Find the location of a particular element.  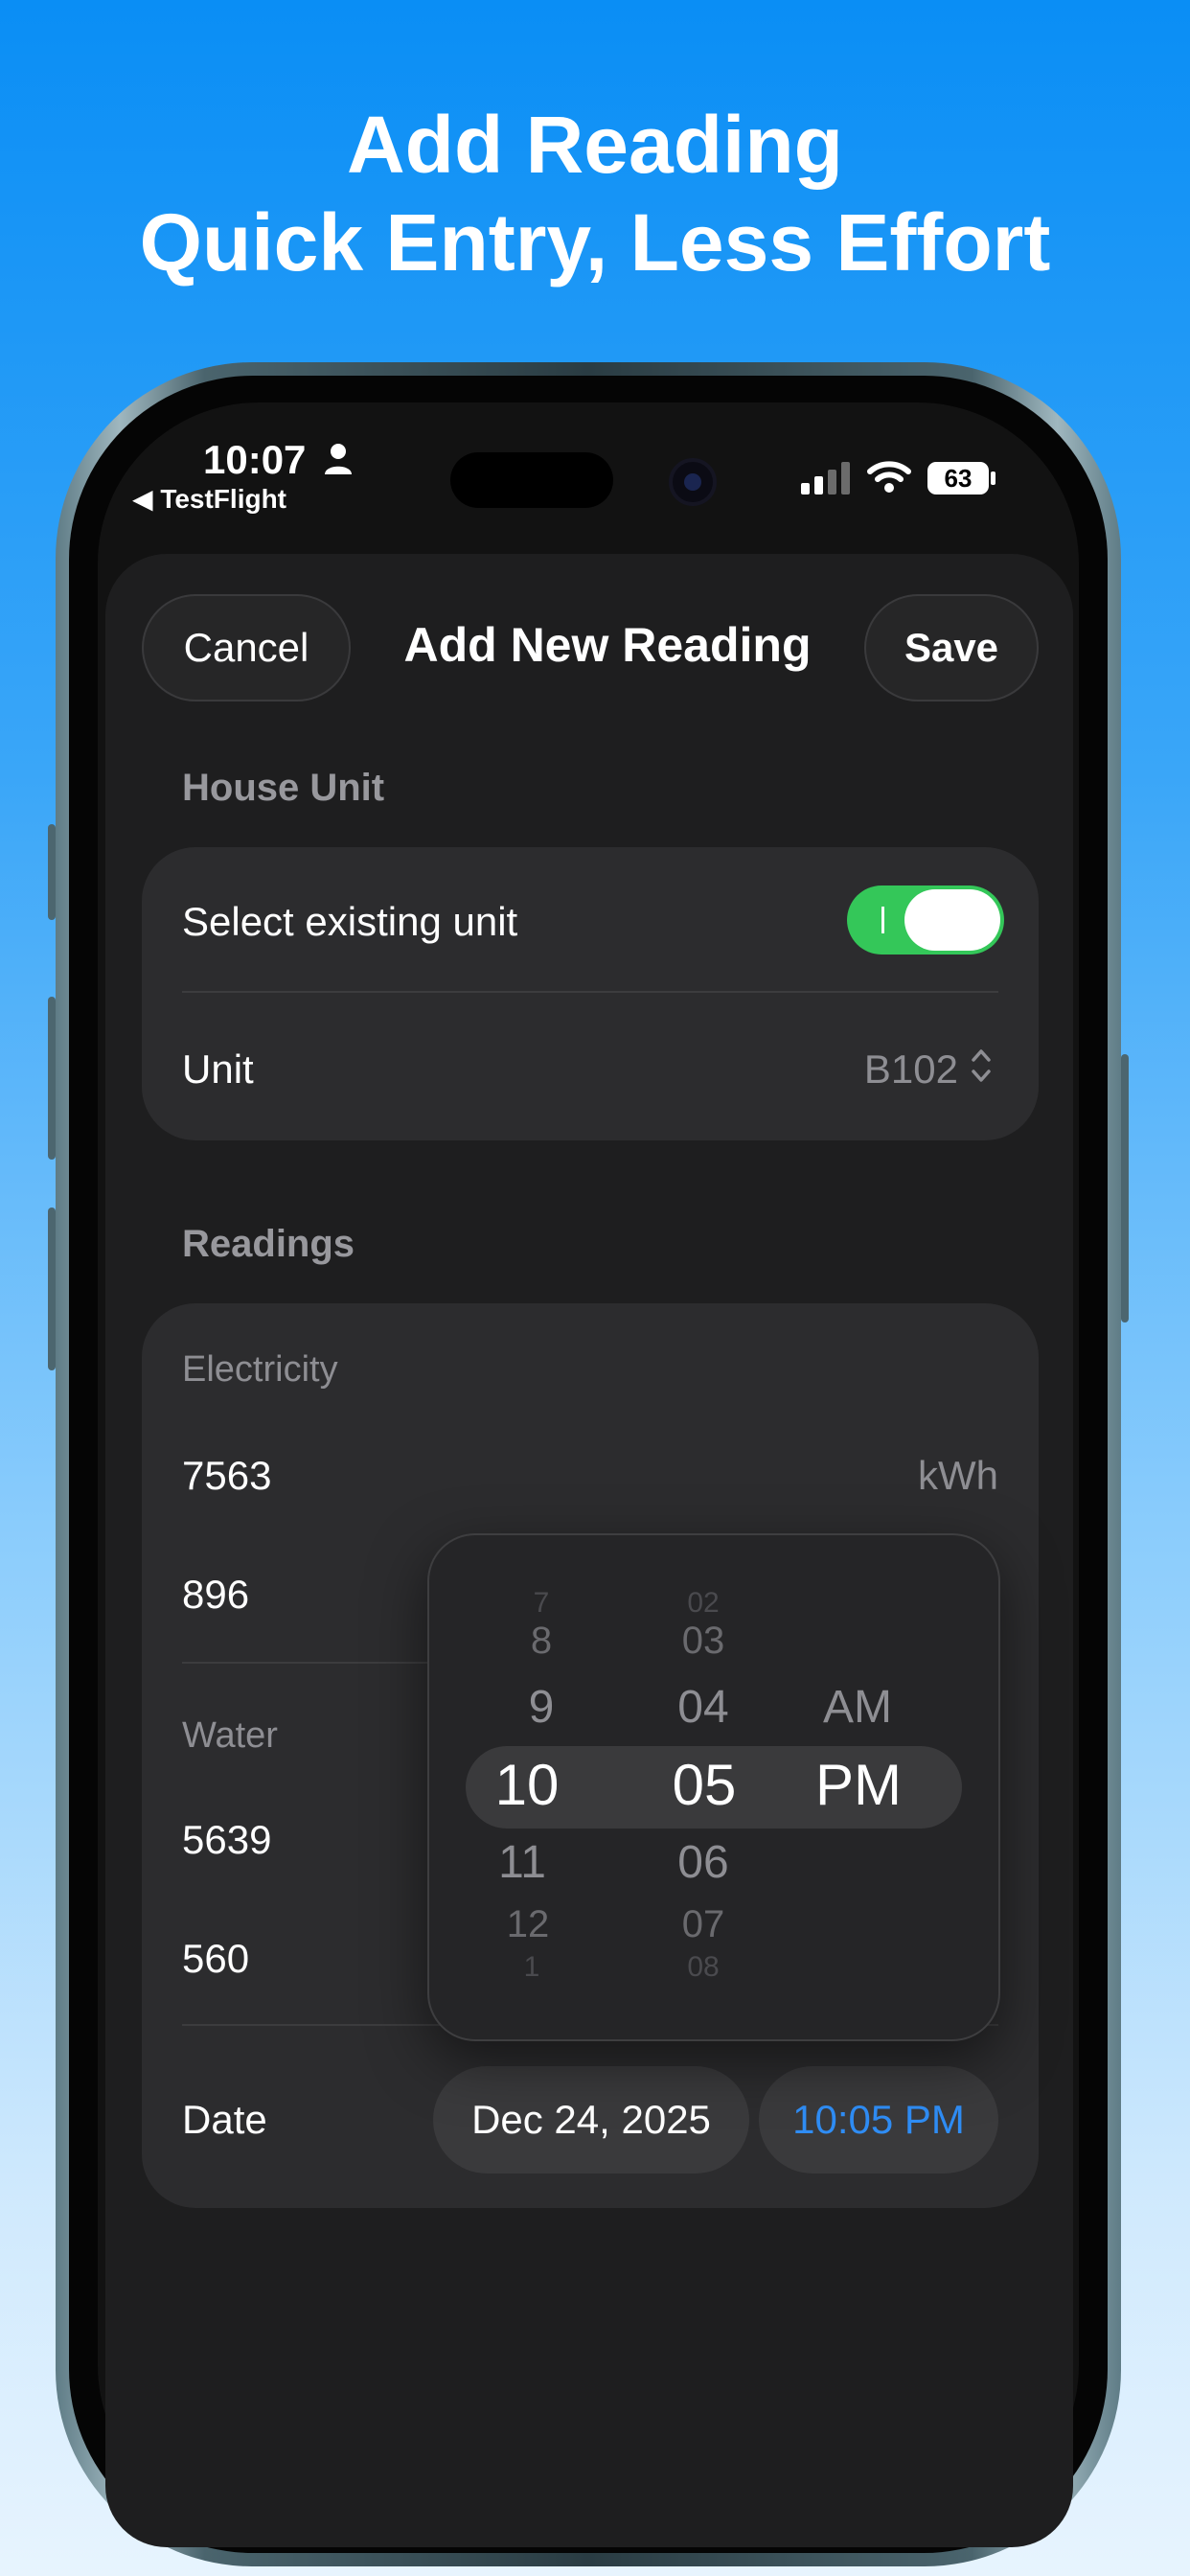

phone-action-button is located at coordinates (52, 872).